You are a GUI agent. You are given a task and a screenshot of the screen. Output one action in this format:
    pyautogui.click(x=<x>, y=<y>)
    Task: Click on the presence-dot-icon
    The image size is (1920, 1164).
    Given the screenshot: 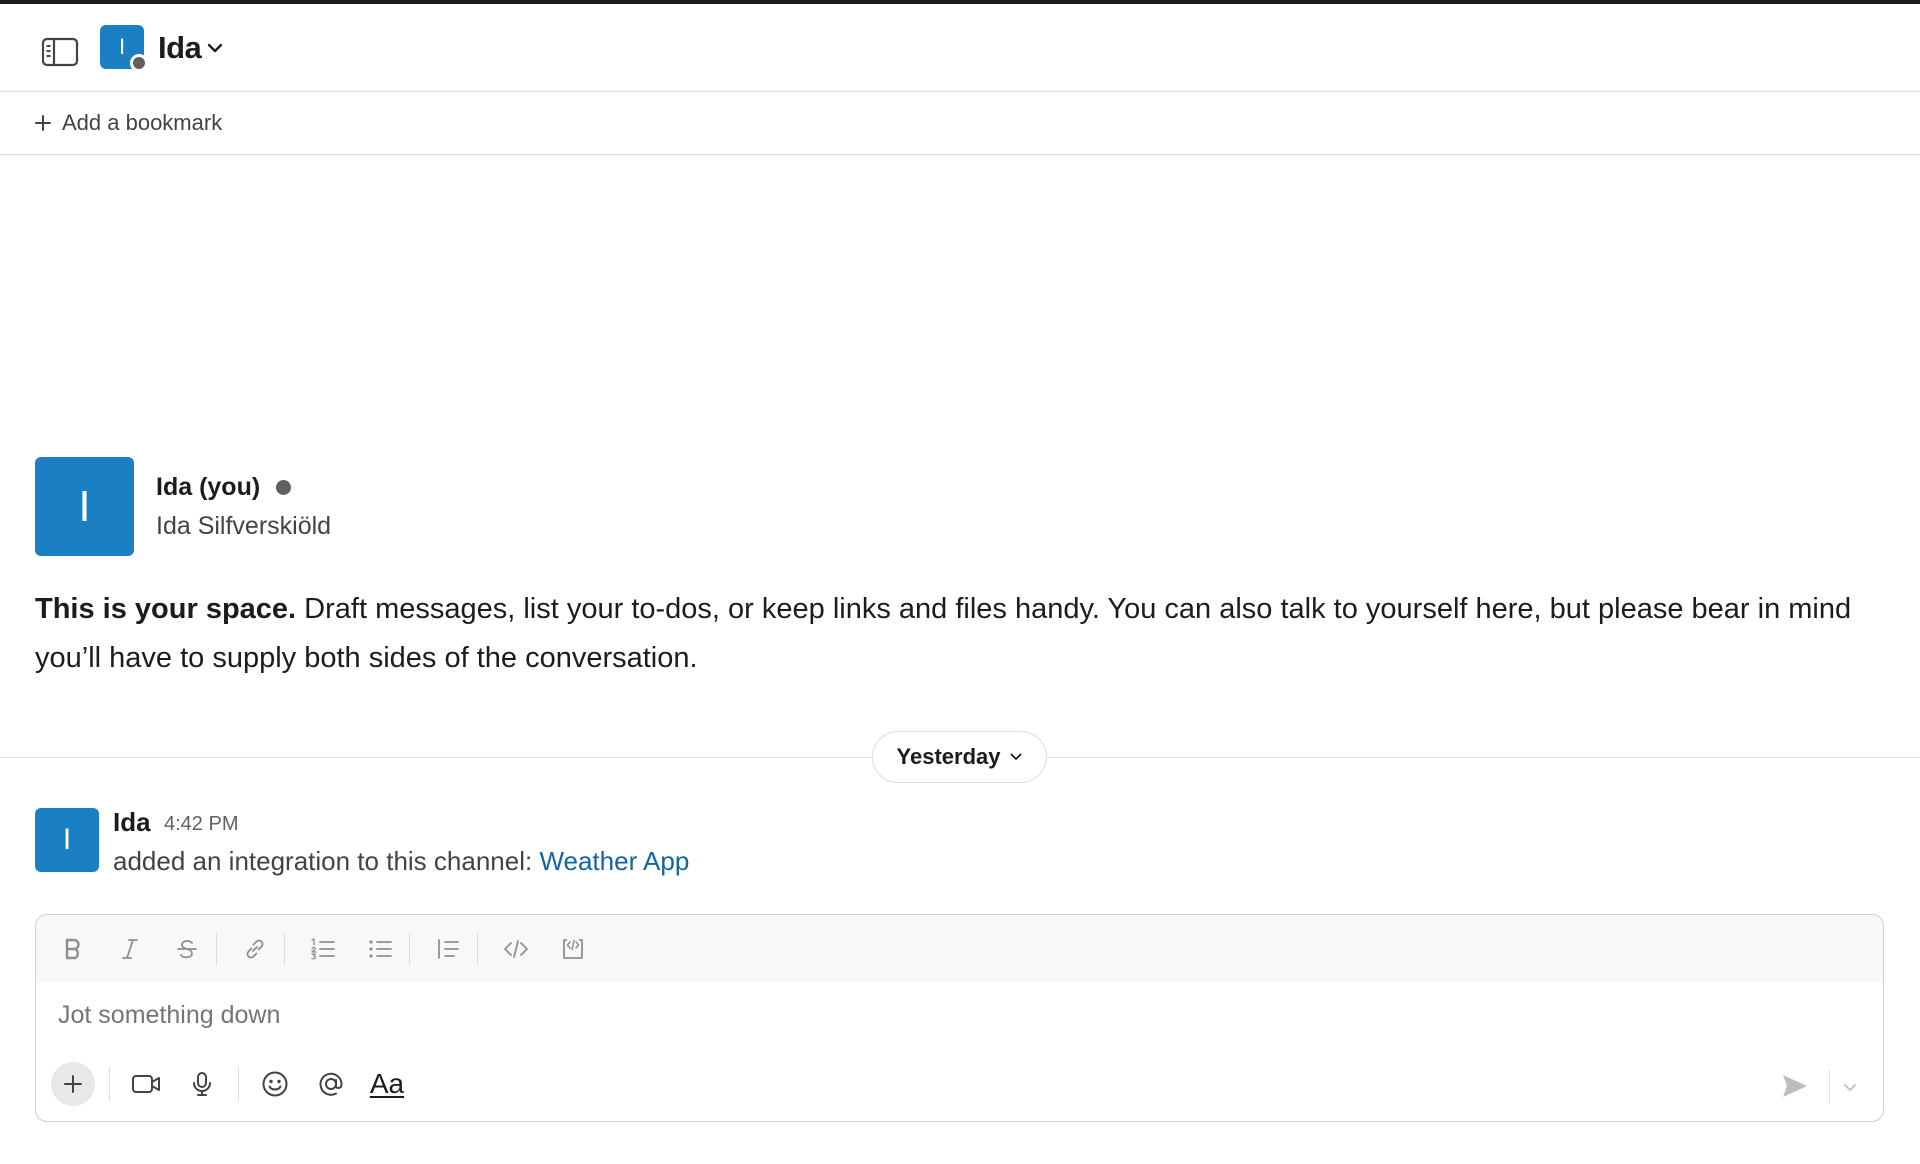 What is the action you would take?
    pyautogui.click(x=284, y=487)
    